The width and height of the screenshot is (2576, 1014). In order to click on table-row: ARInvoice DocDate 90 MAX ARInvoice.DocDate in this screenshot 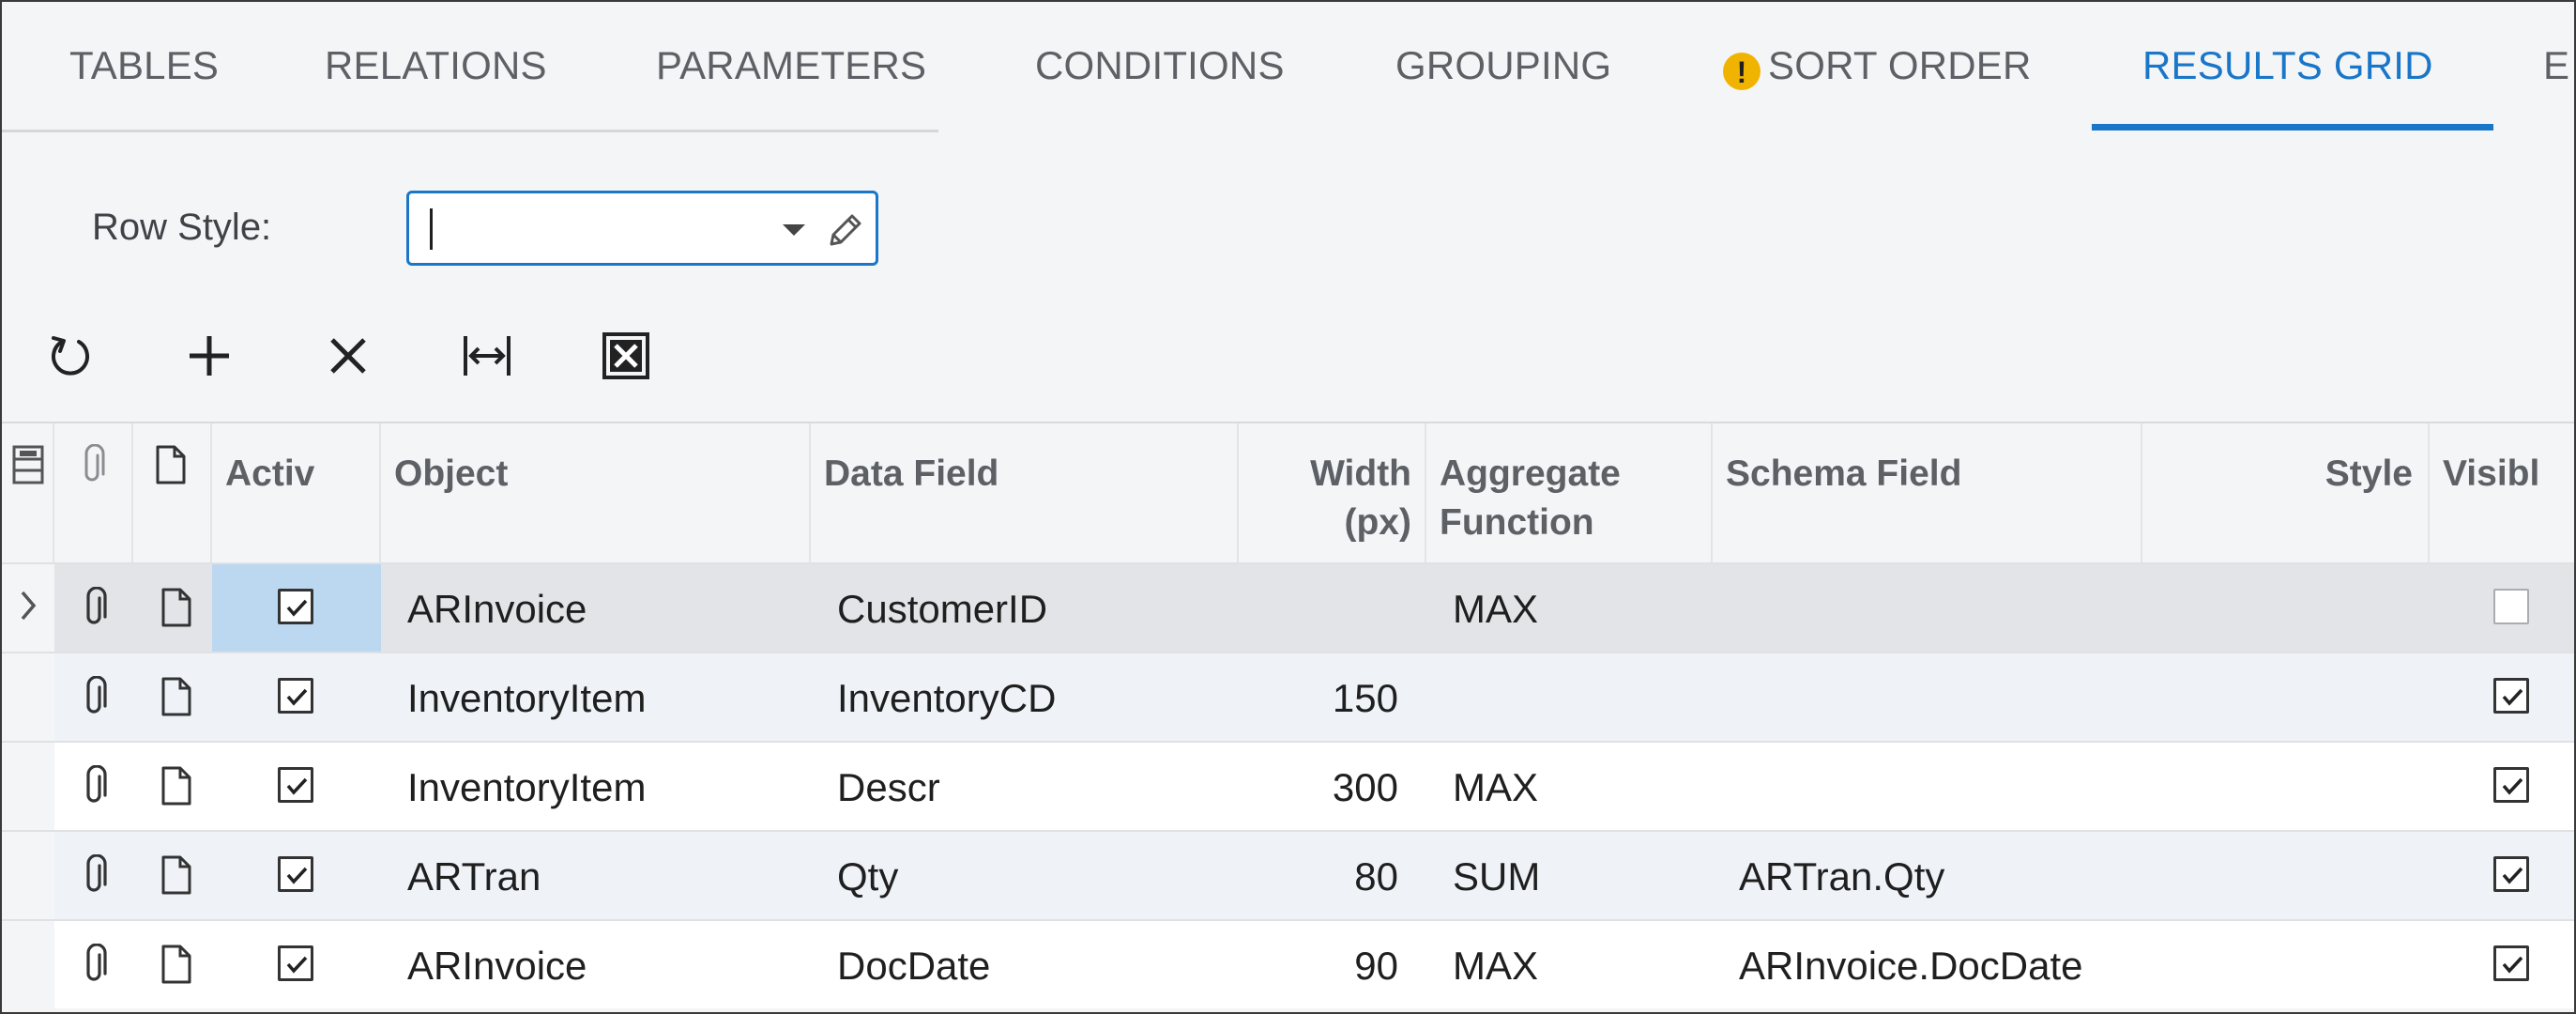, I will do `click(1288, 963)`.